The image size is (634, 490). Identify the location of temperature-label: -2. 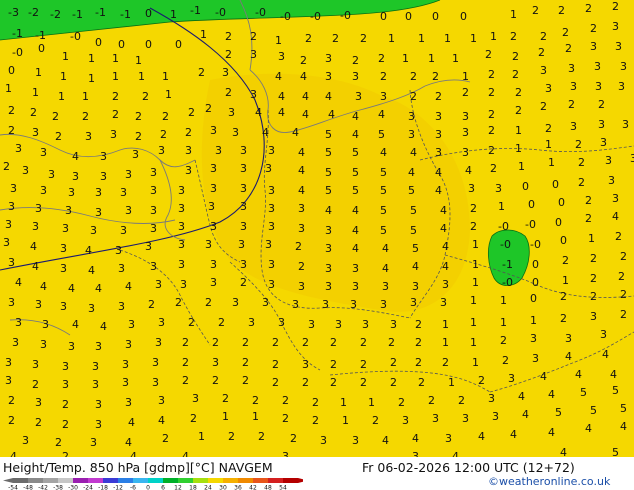
(33, 12).